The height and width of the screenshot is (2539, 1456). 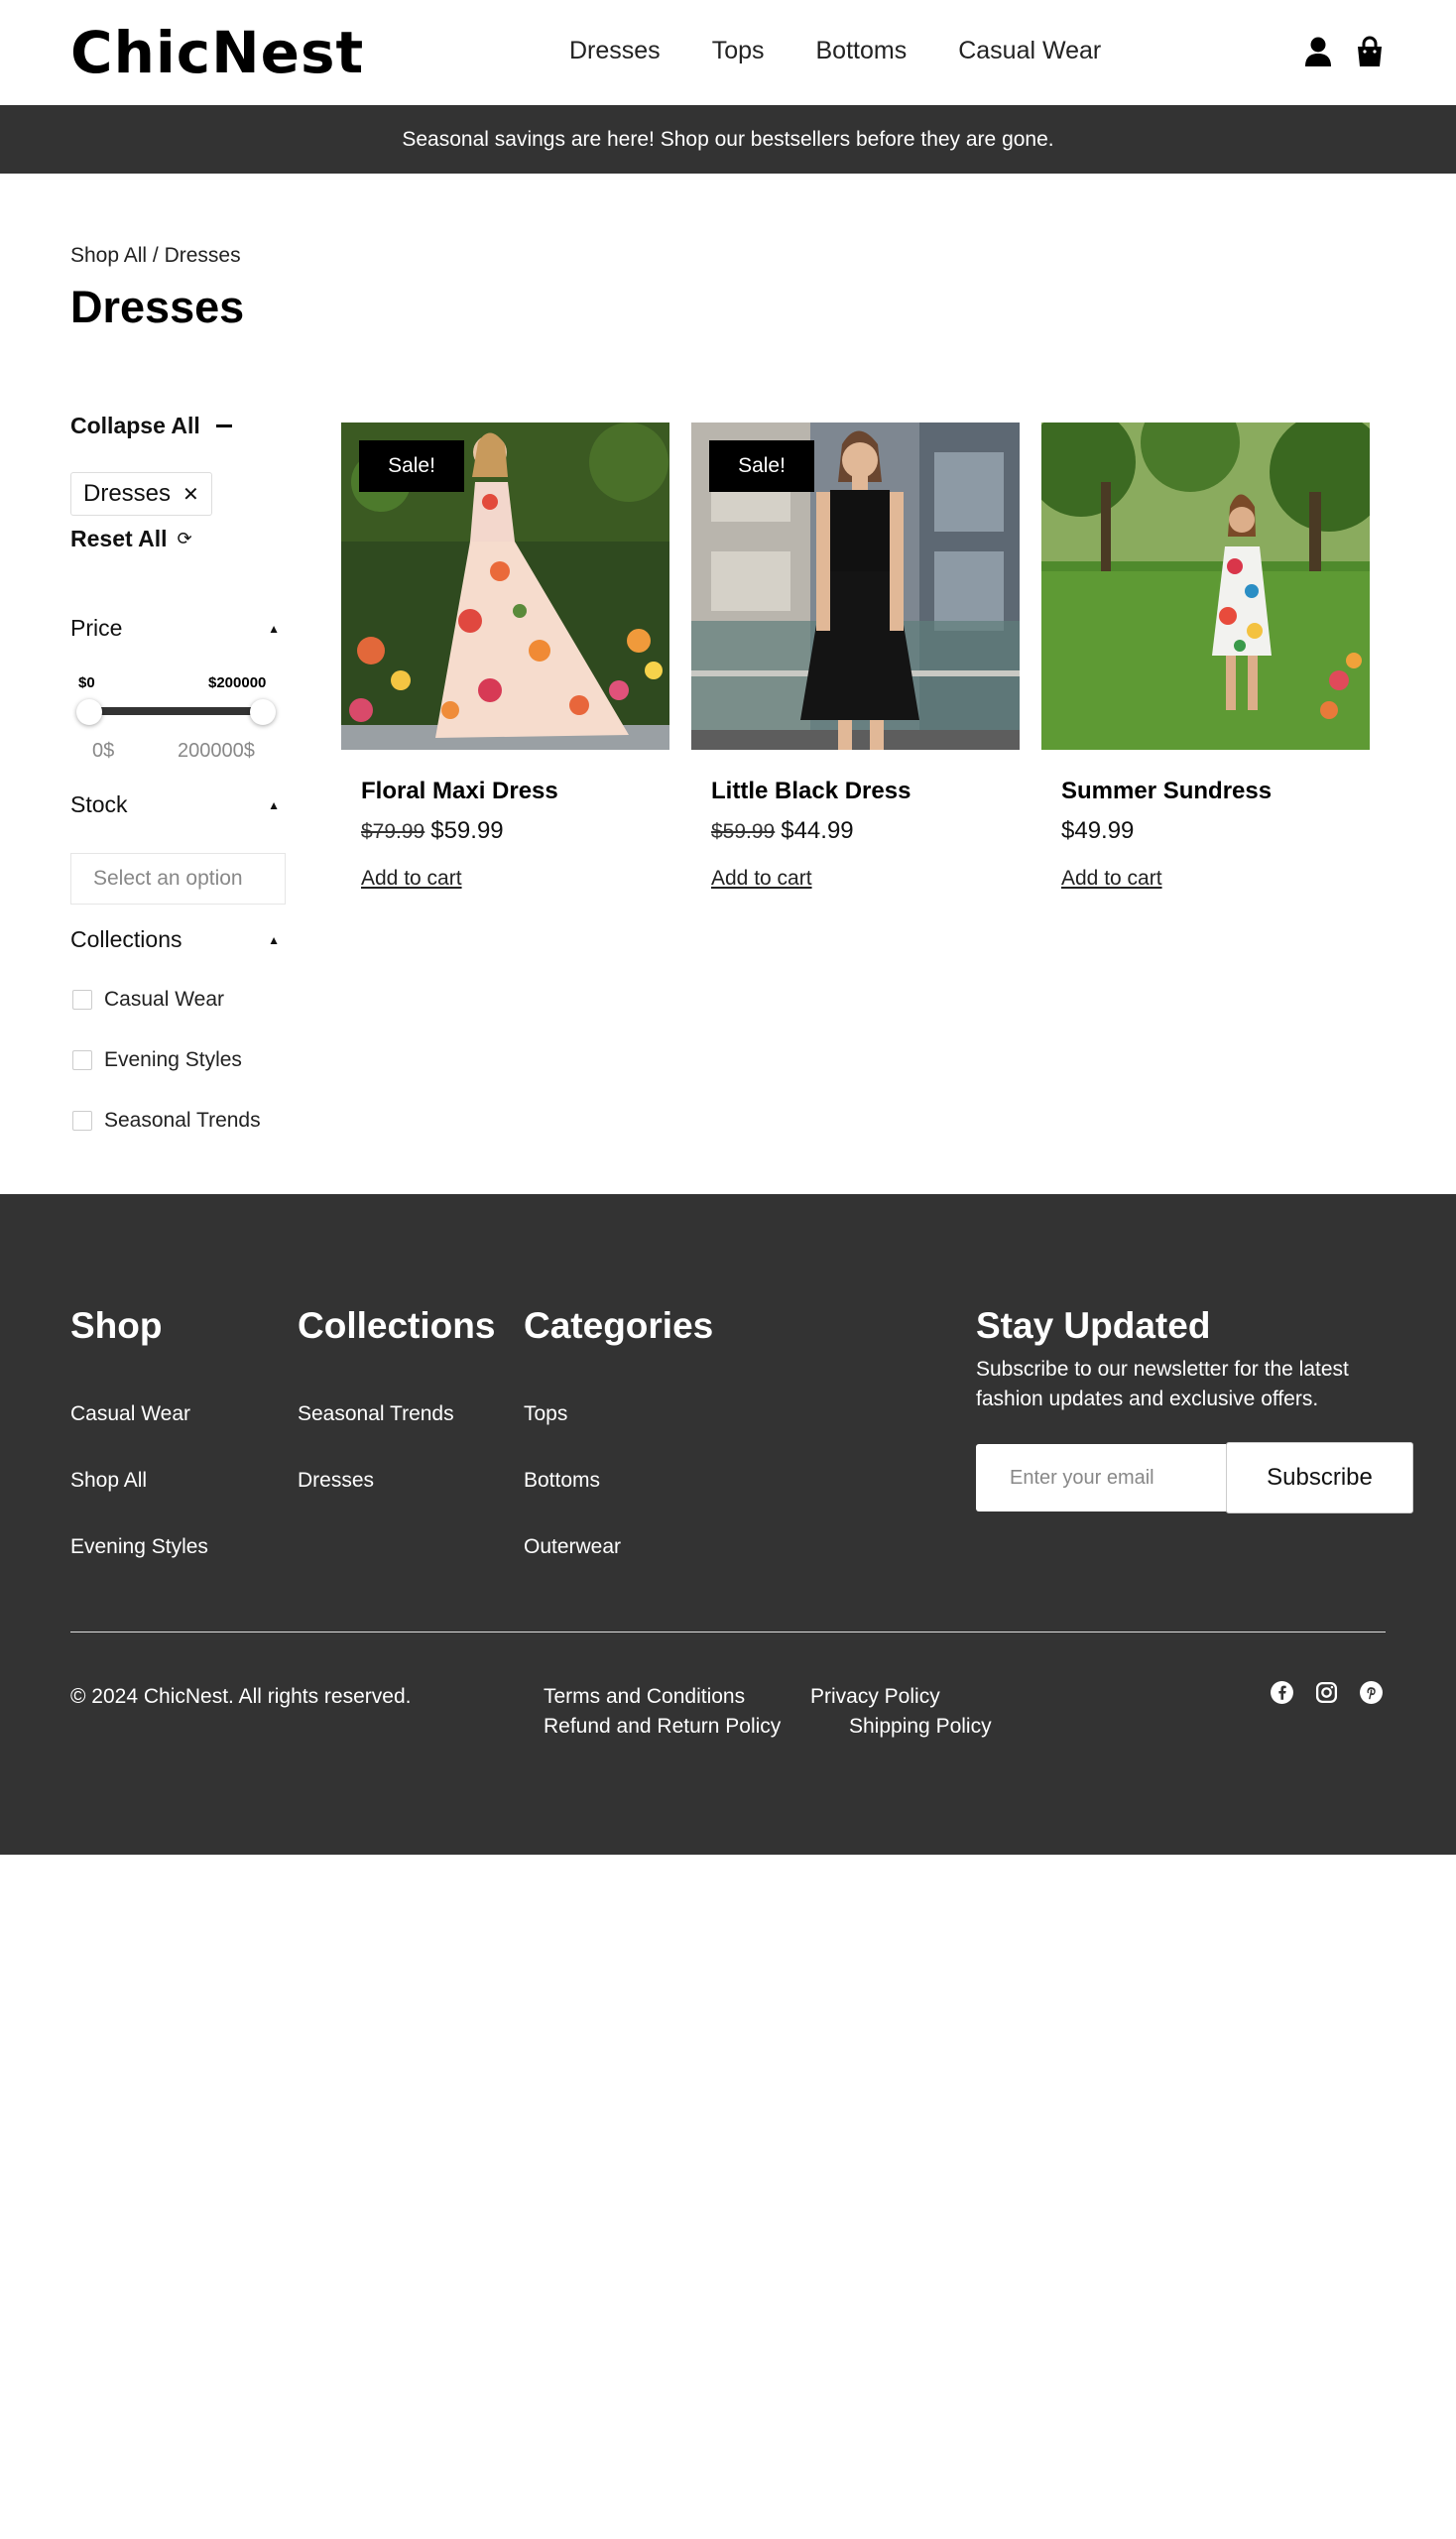 I want to click on product-price: $79.99 $59.99, so click(x=432, y=831).